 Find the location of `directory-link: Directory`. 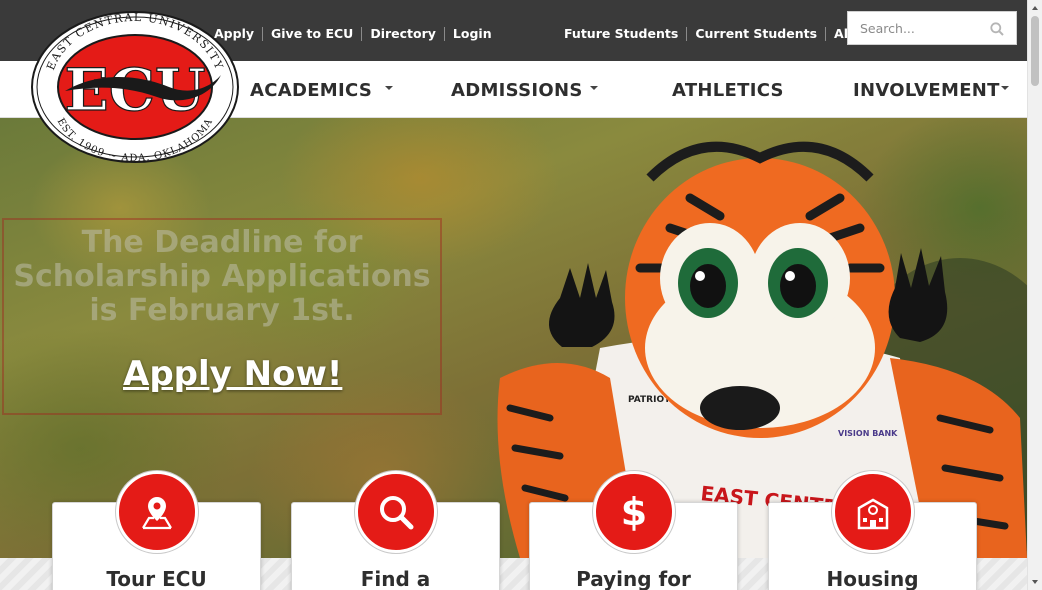

directory-link: Directory is located at coordinates (403, 33).